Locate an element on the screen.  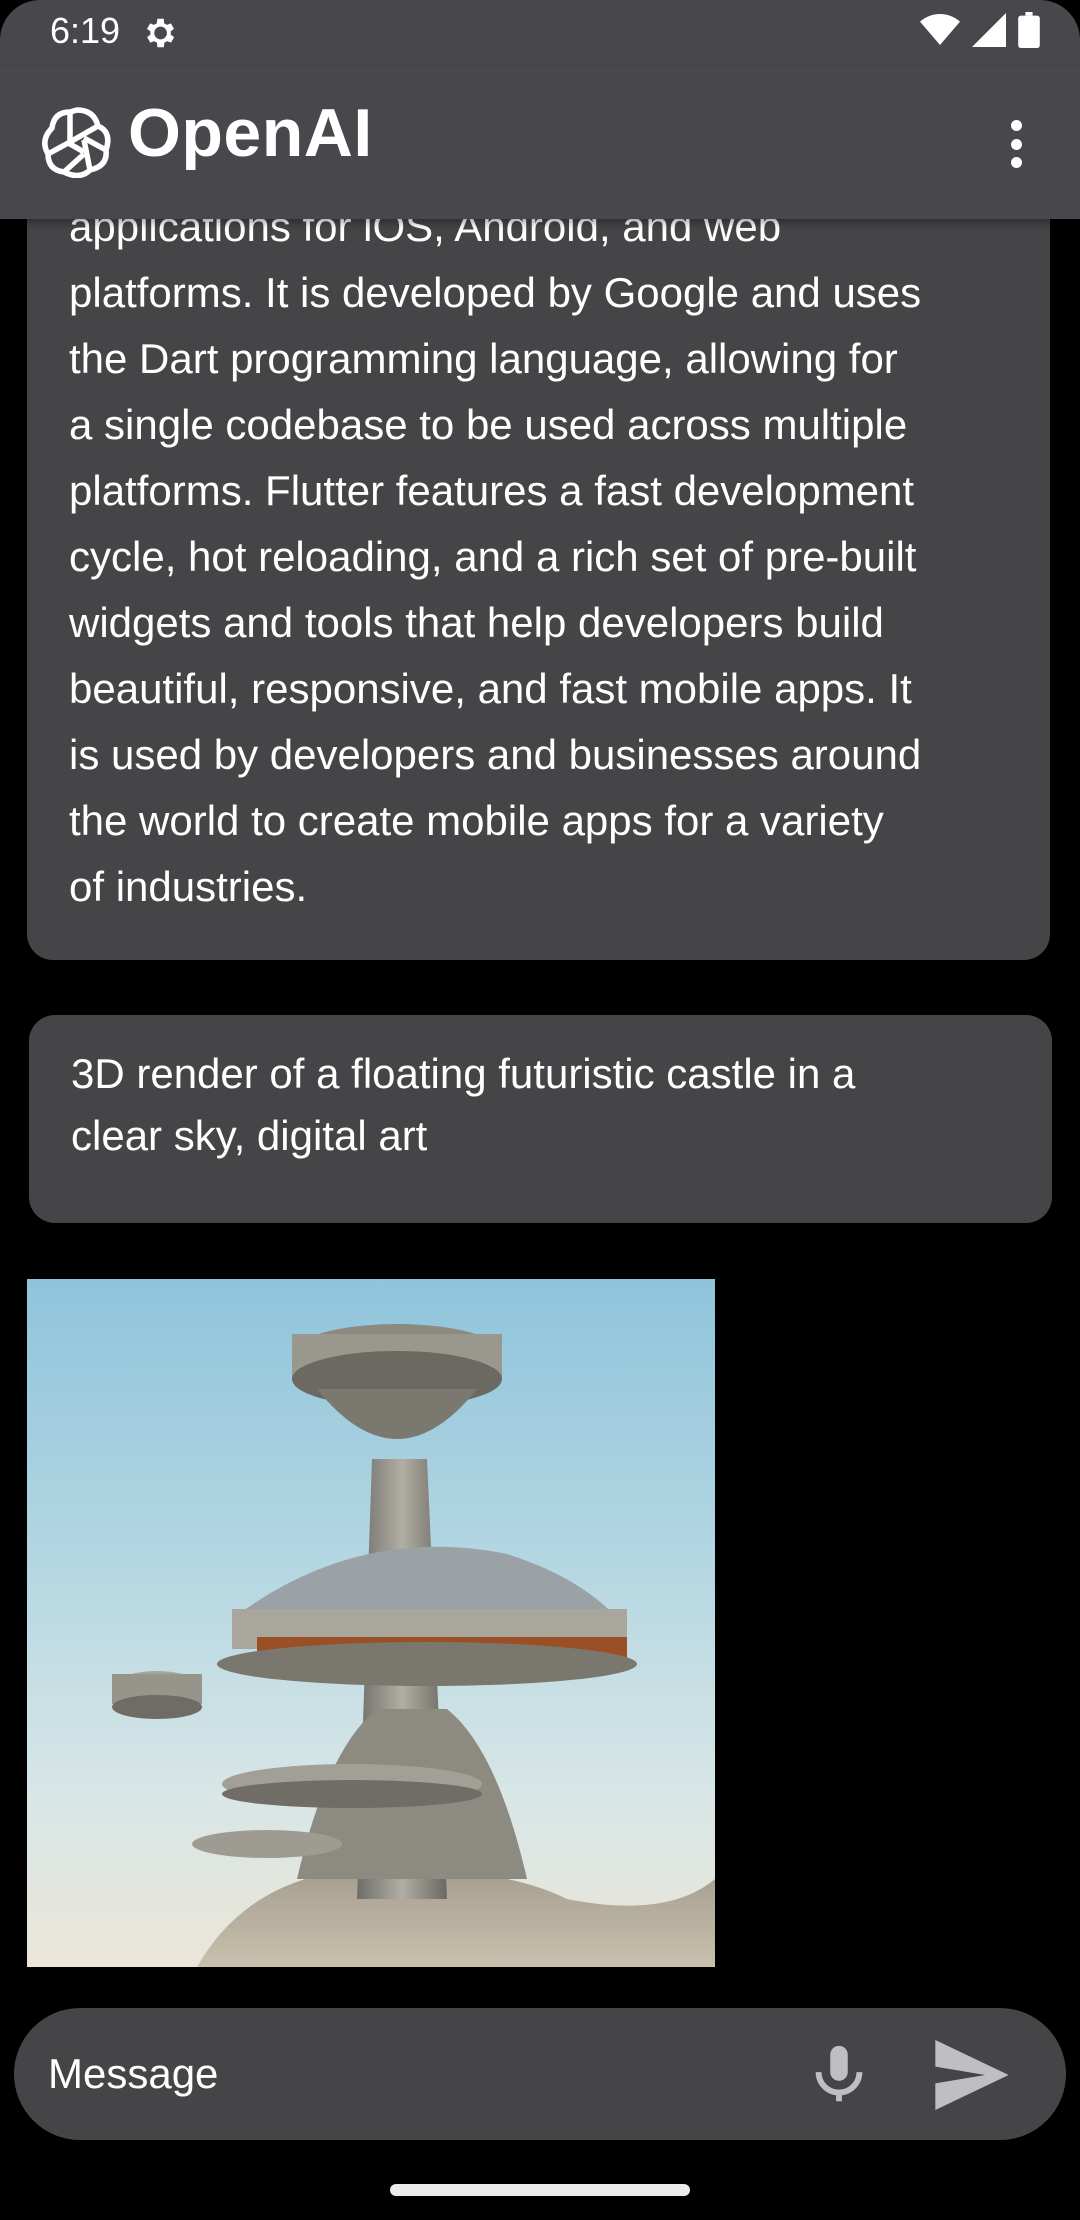
signal-icon is located at coordinates (989, 32).